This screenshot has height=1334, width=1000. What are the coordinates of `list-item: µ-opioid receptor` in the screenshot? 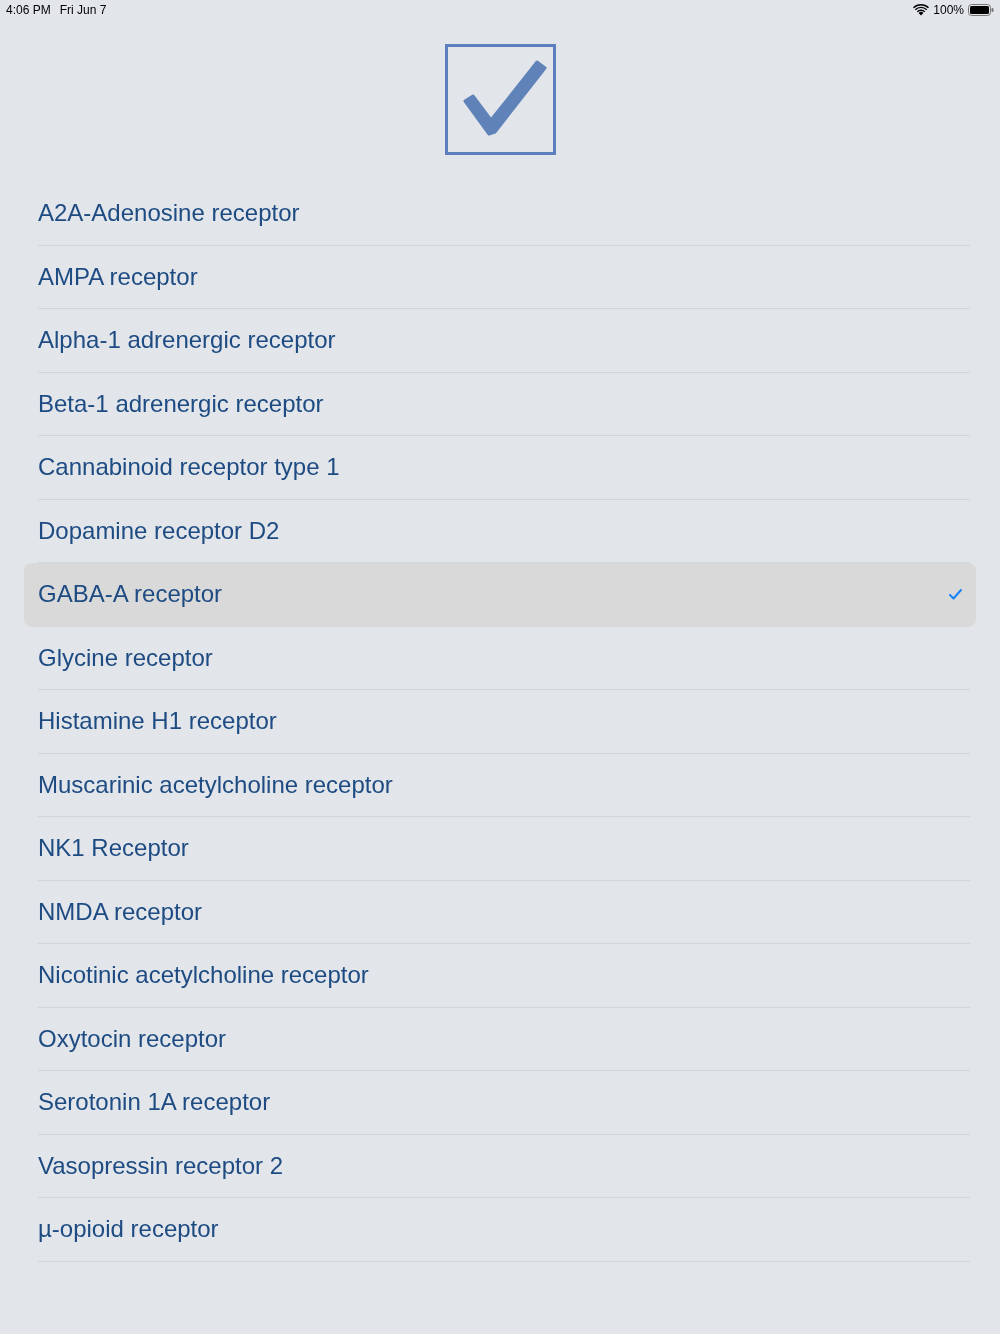 It's located at (500, 1230).